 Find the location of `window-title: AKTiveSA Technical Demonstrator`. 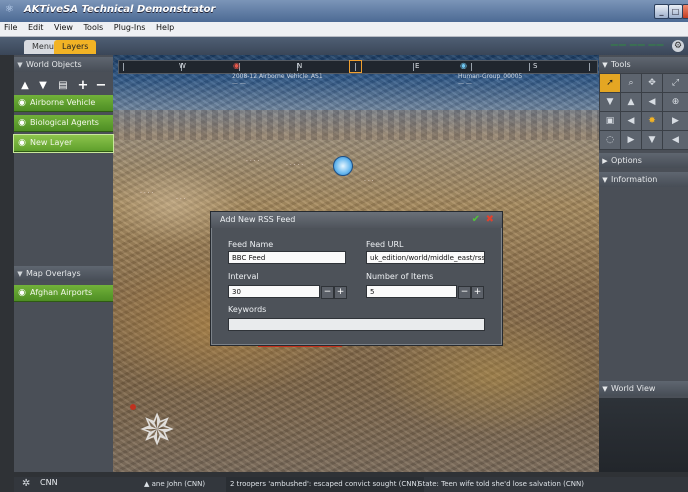

window-title: AKTiveSA Technical Demonstrator is located at coordinates (120, 9).